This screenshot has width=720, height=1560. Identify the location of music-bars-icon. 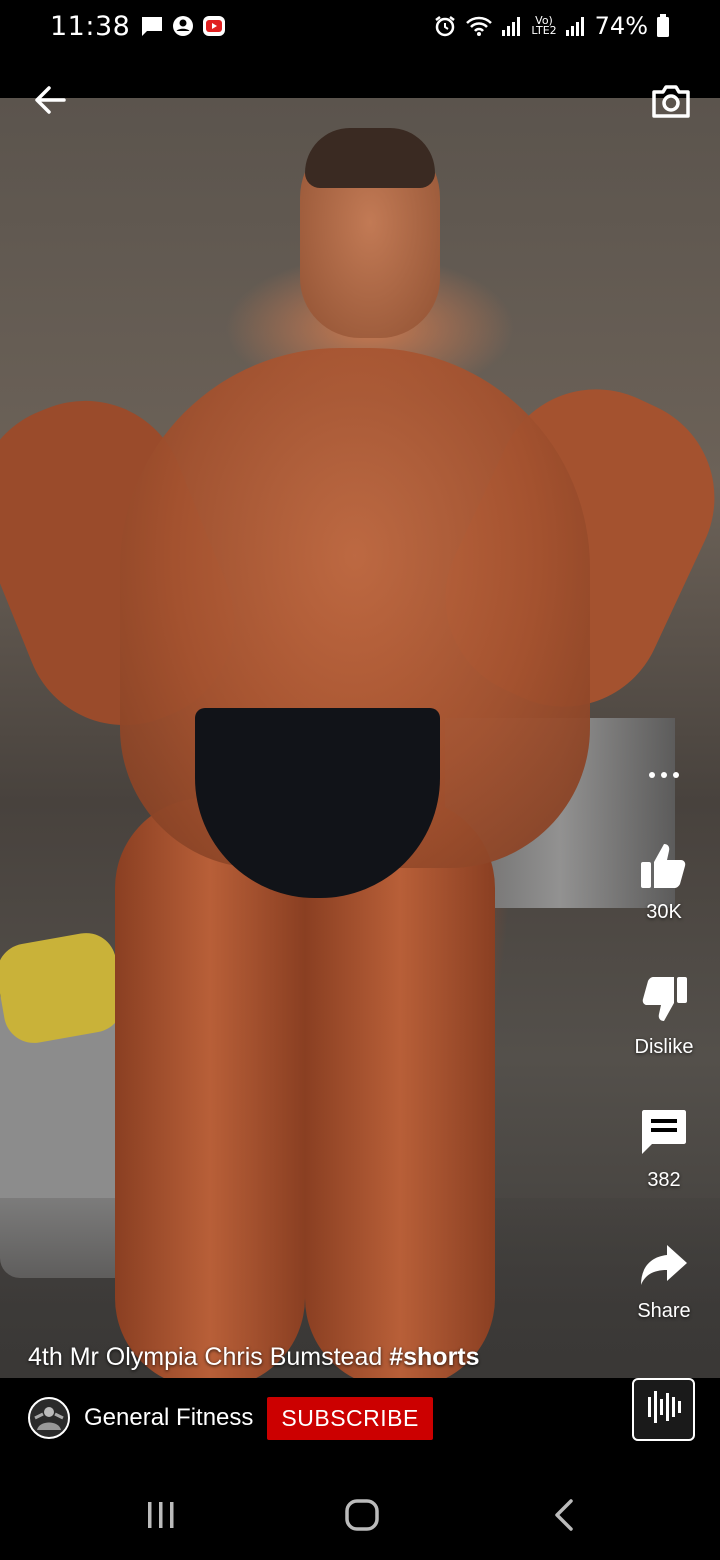
(664, 1409).